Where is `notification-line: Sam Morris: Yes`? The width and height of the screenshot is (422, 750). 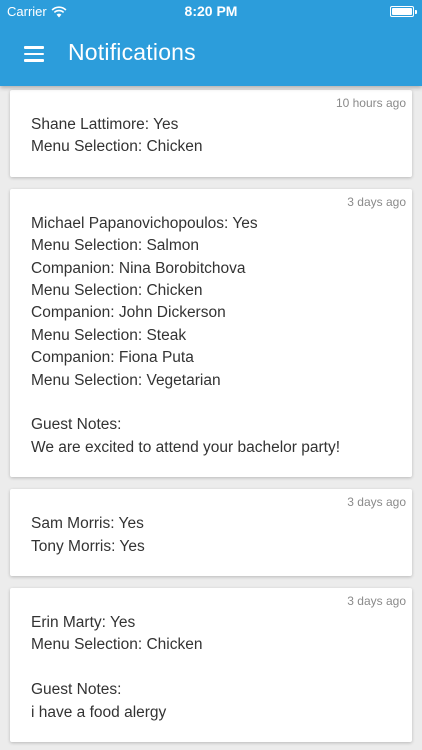 notification-line: Sam Morris: Yes is located at coordinates (87, 524).